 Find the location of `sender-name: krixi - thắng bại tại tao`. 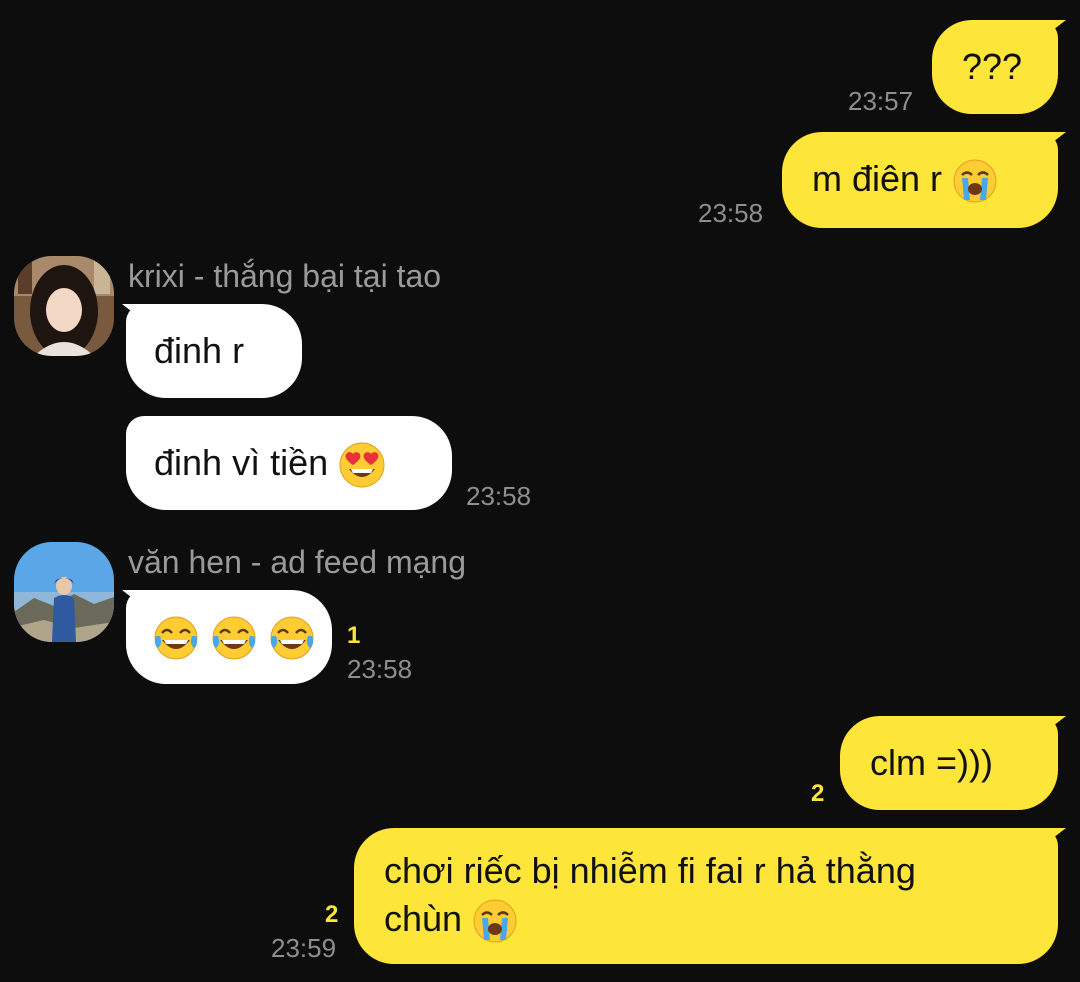

sender-name: krixi - thắng bại tại tao is located at coordinates (285, 276).